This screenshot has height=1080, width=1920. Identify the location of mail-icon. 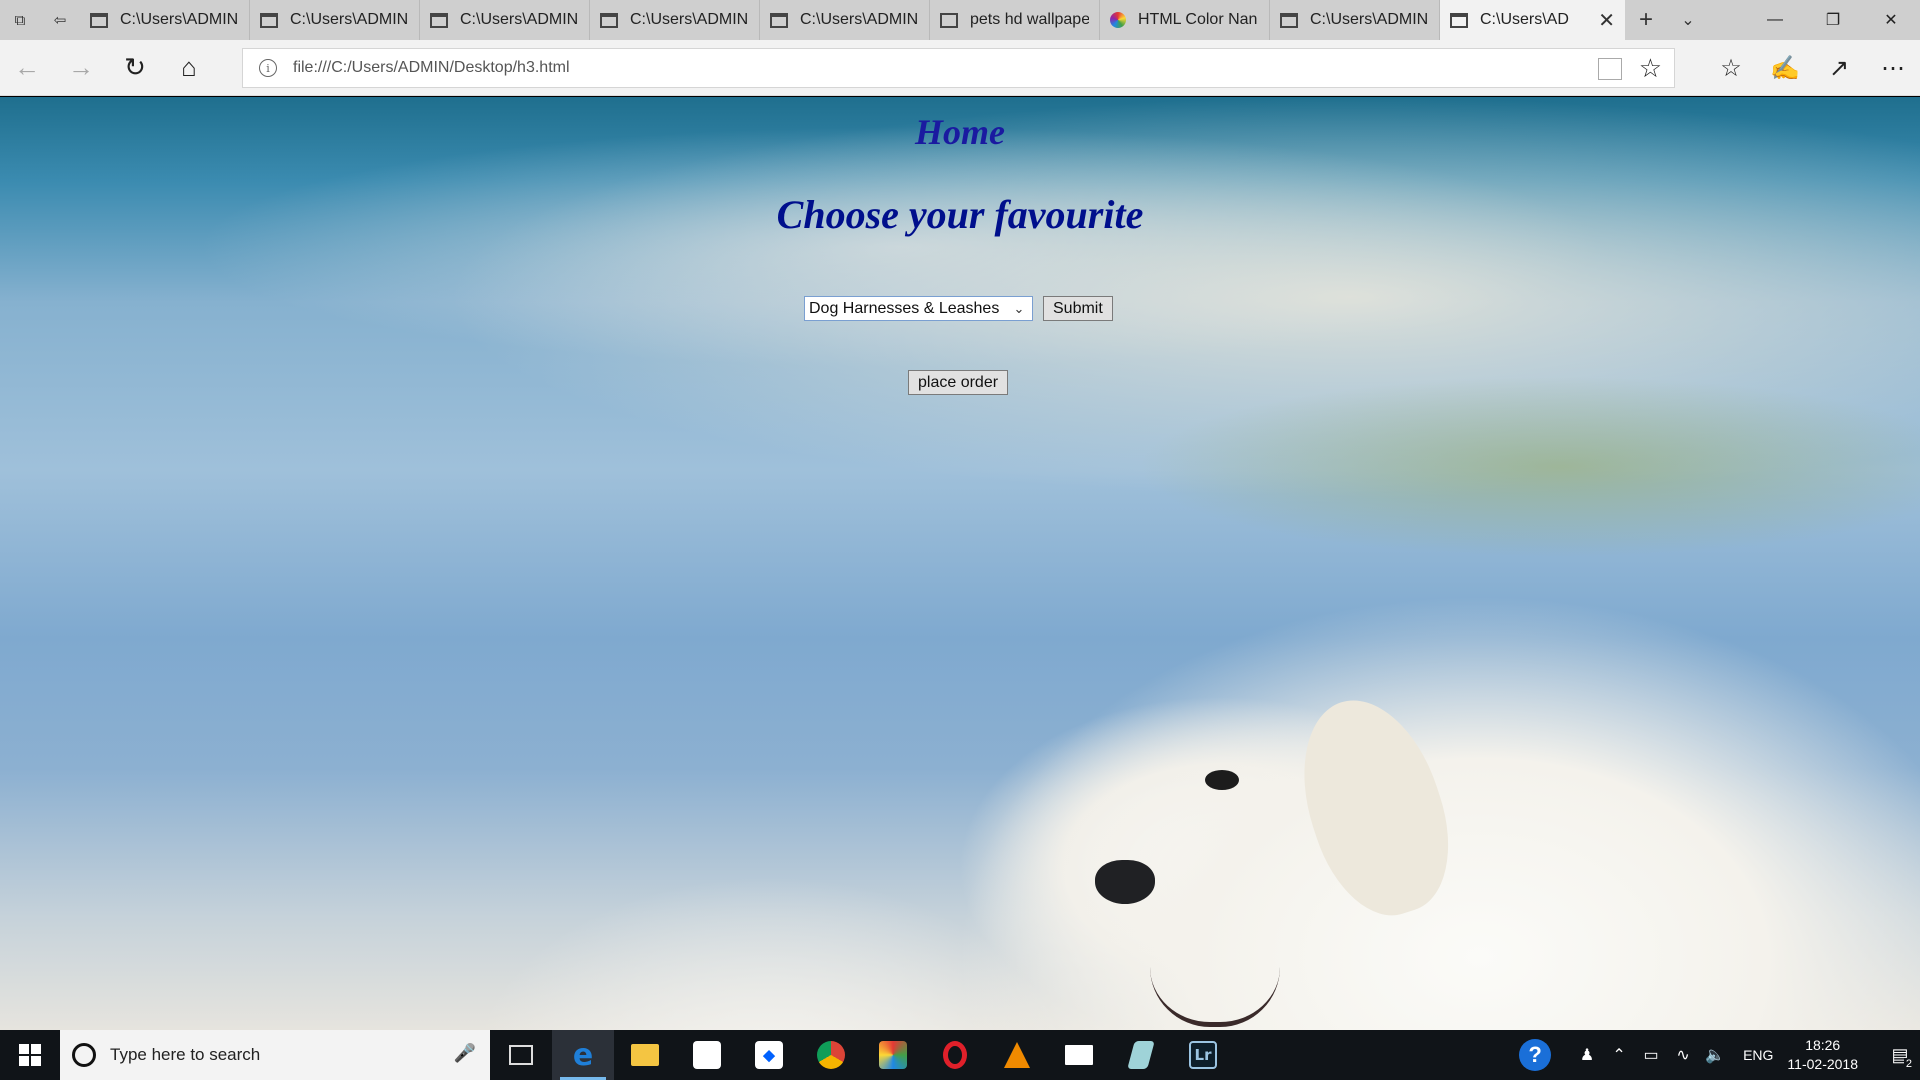
(1079, 1055).